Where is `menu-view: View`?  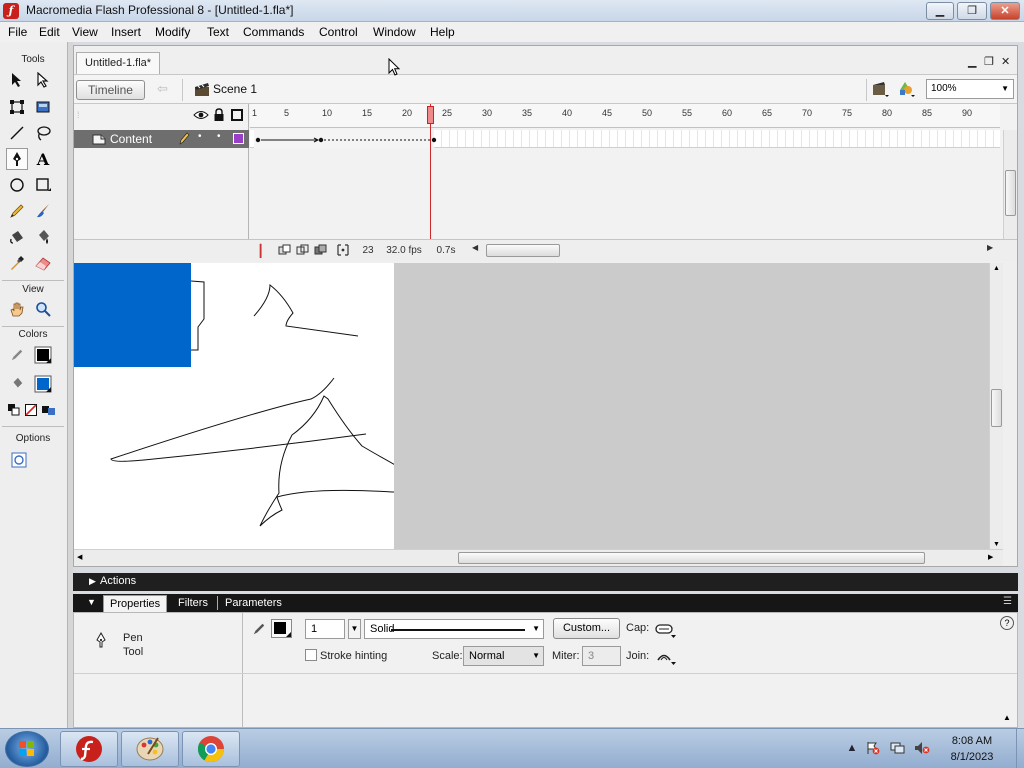
menu-view: View is located at coordinates (85, 32).